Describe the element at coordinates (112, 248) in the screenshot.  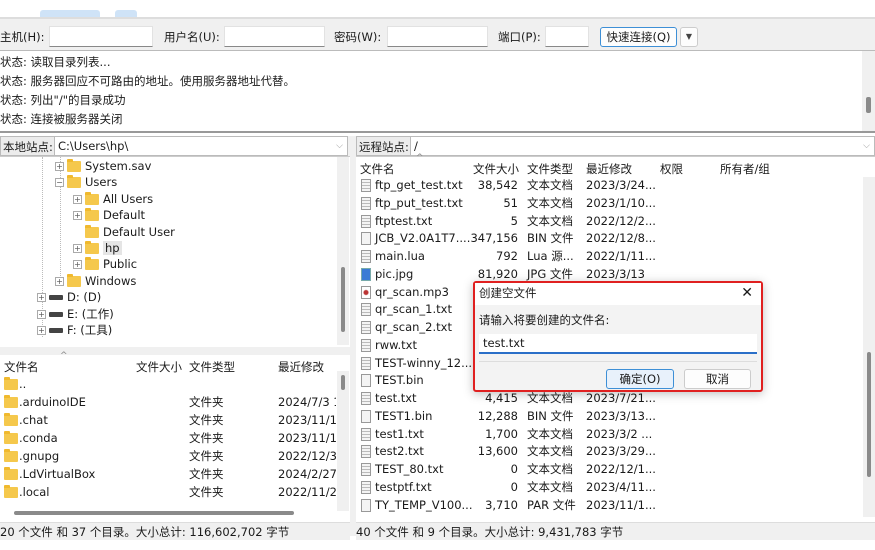
I see `tree-node-label: hp` at that location.